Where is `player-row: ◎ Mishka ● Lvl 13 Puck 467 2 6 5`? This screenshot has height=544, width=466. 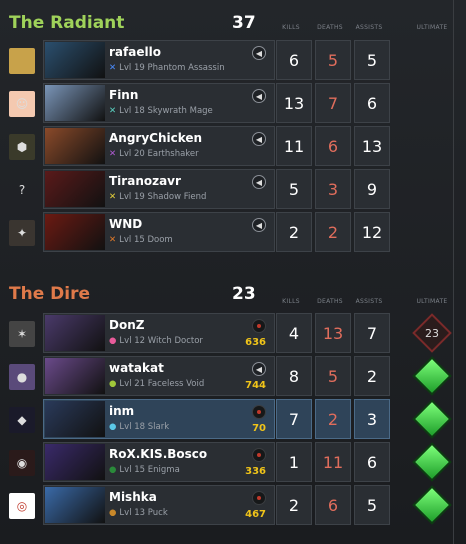
player-row: ◎ Mishka ● Lvl 13 Puck 467 2 6 5 is located at coordinates (233, 505).